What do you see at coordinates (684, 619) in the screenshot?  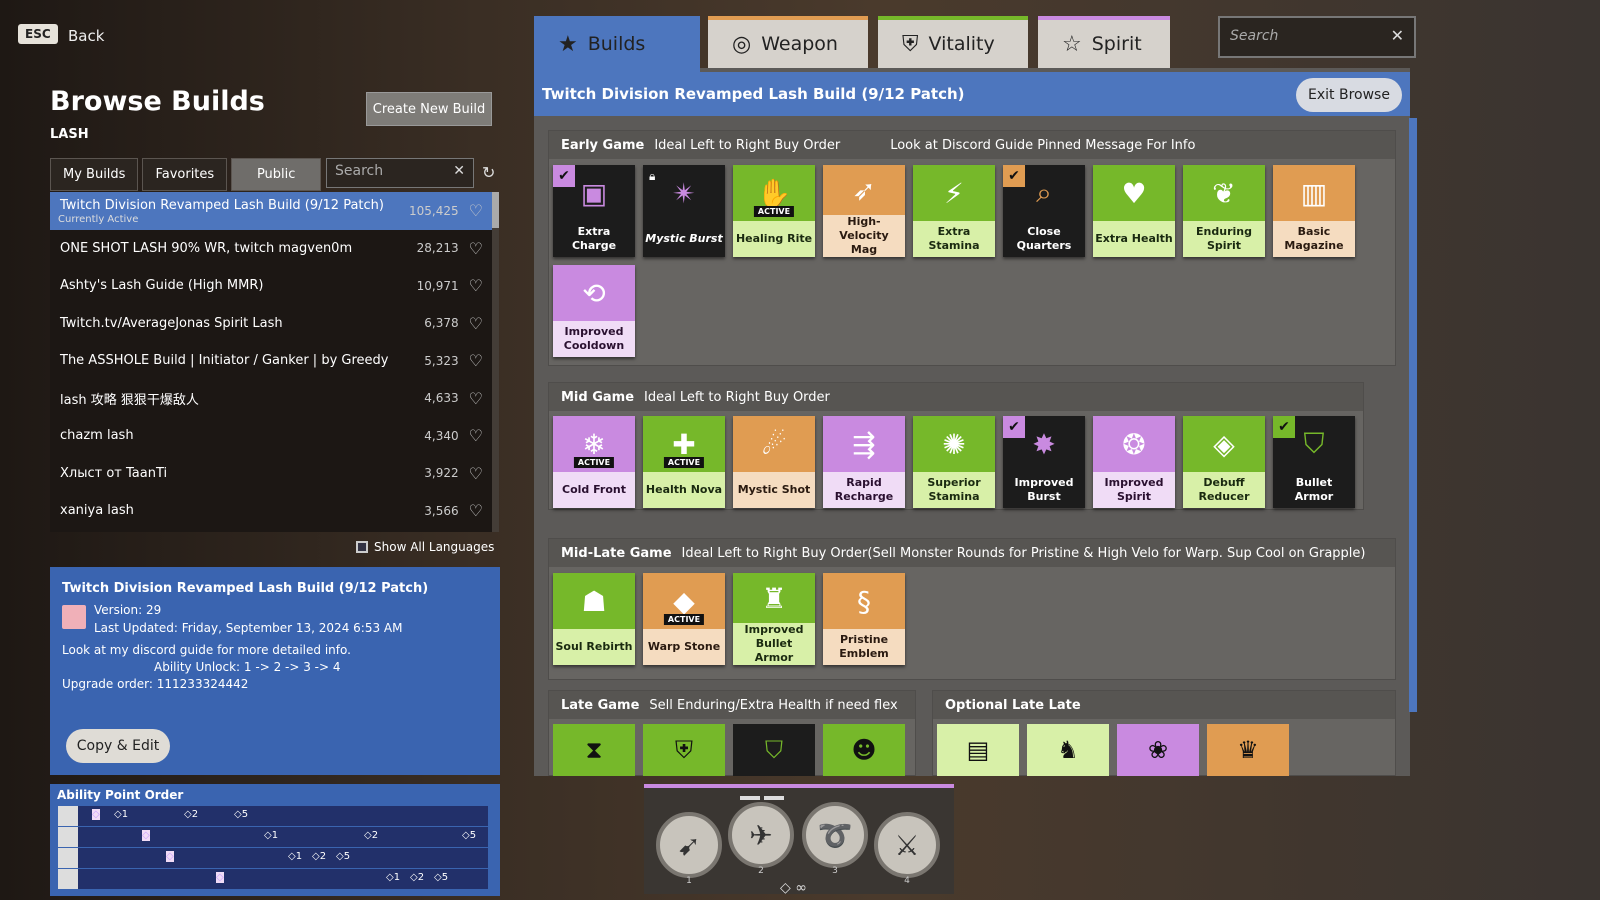 I see `item-card: ◆ ACTIVE Warp Stone` at bounding box center [684, 619].